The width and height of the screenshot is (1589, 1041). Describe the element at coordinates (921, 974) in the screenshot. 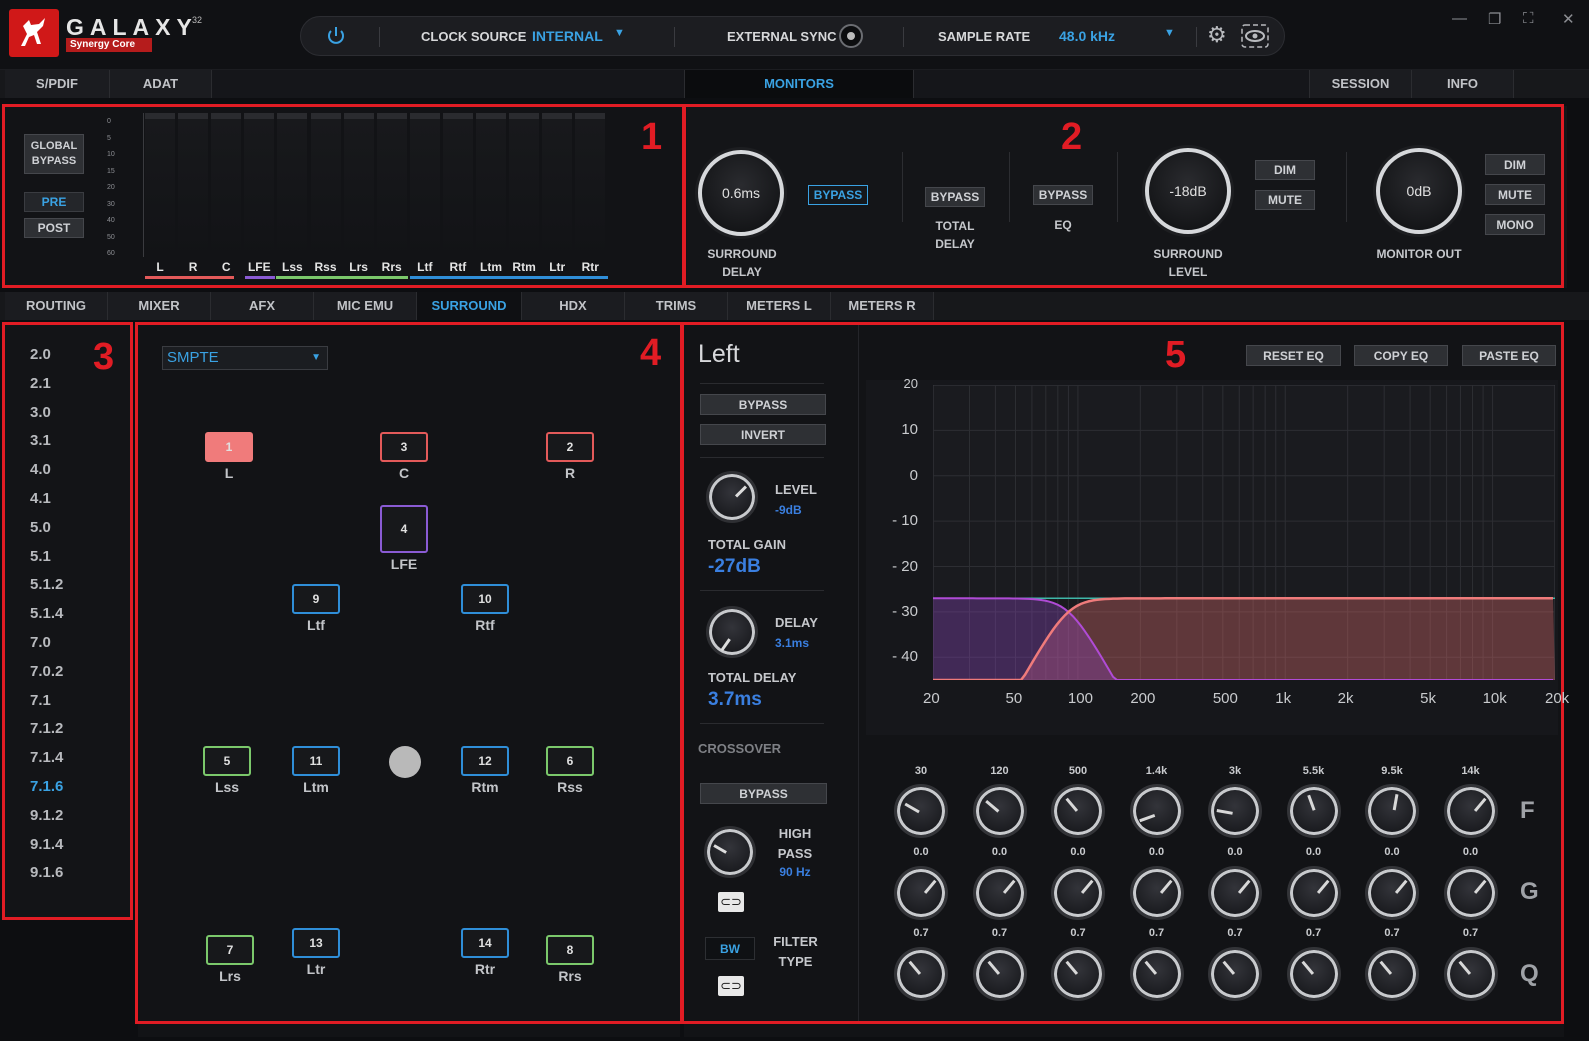

I see `band-1-q-knob` at that location.